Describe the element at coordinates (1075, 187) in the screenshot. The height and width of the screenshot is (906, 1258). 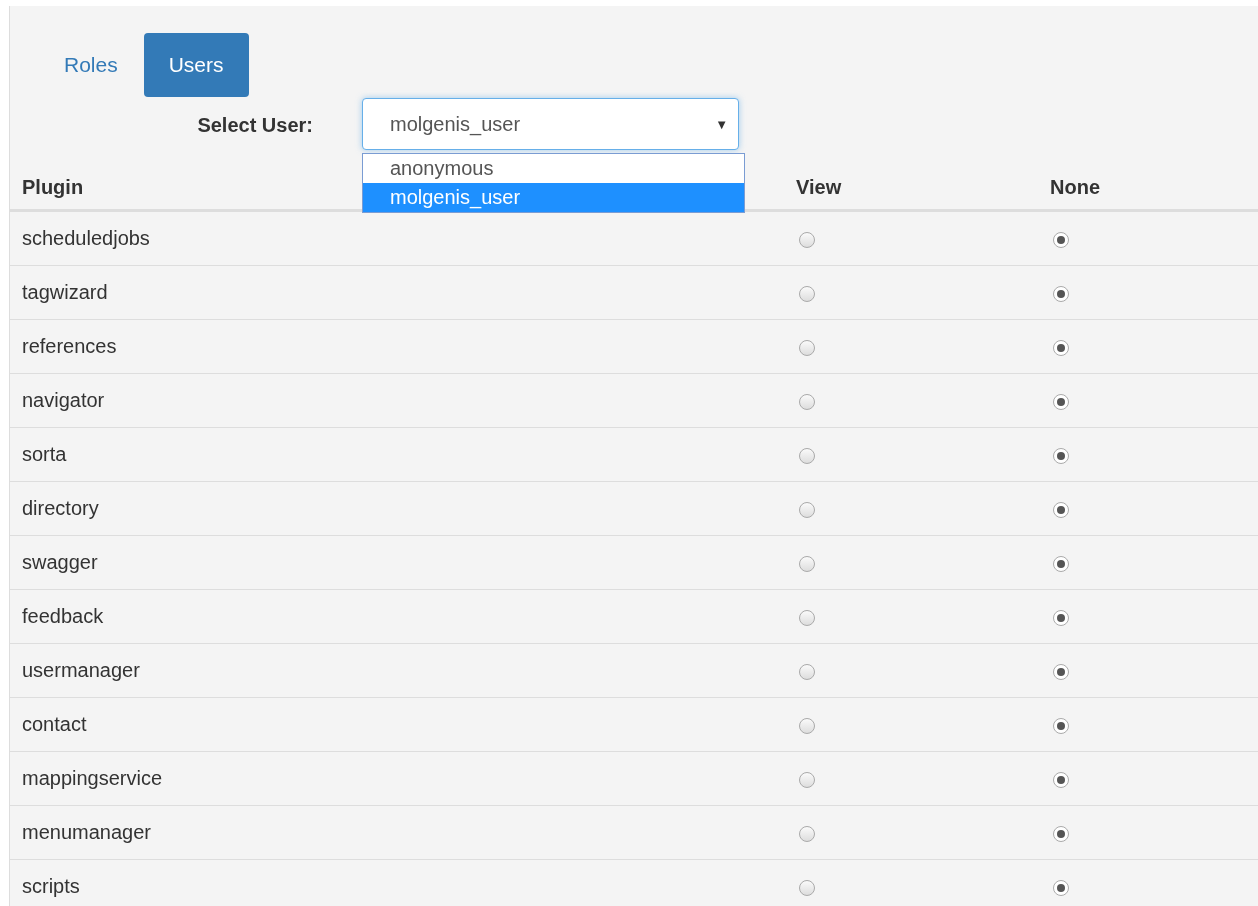
I see `column-header: None` at that location.